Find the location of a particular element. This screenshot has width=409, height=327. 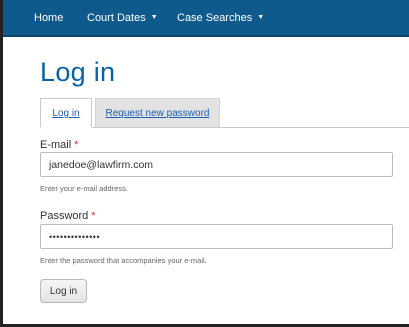

email-help-text: Enter your e-mail address. is located at coordinates (84, 188).